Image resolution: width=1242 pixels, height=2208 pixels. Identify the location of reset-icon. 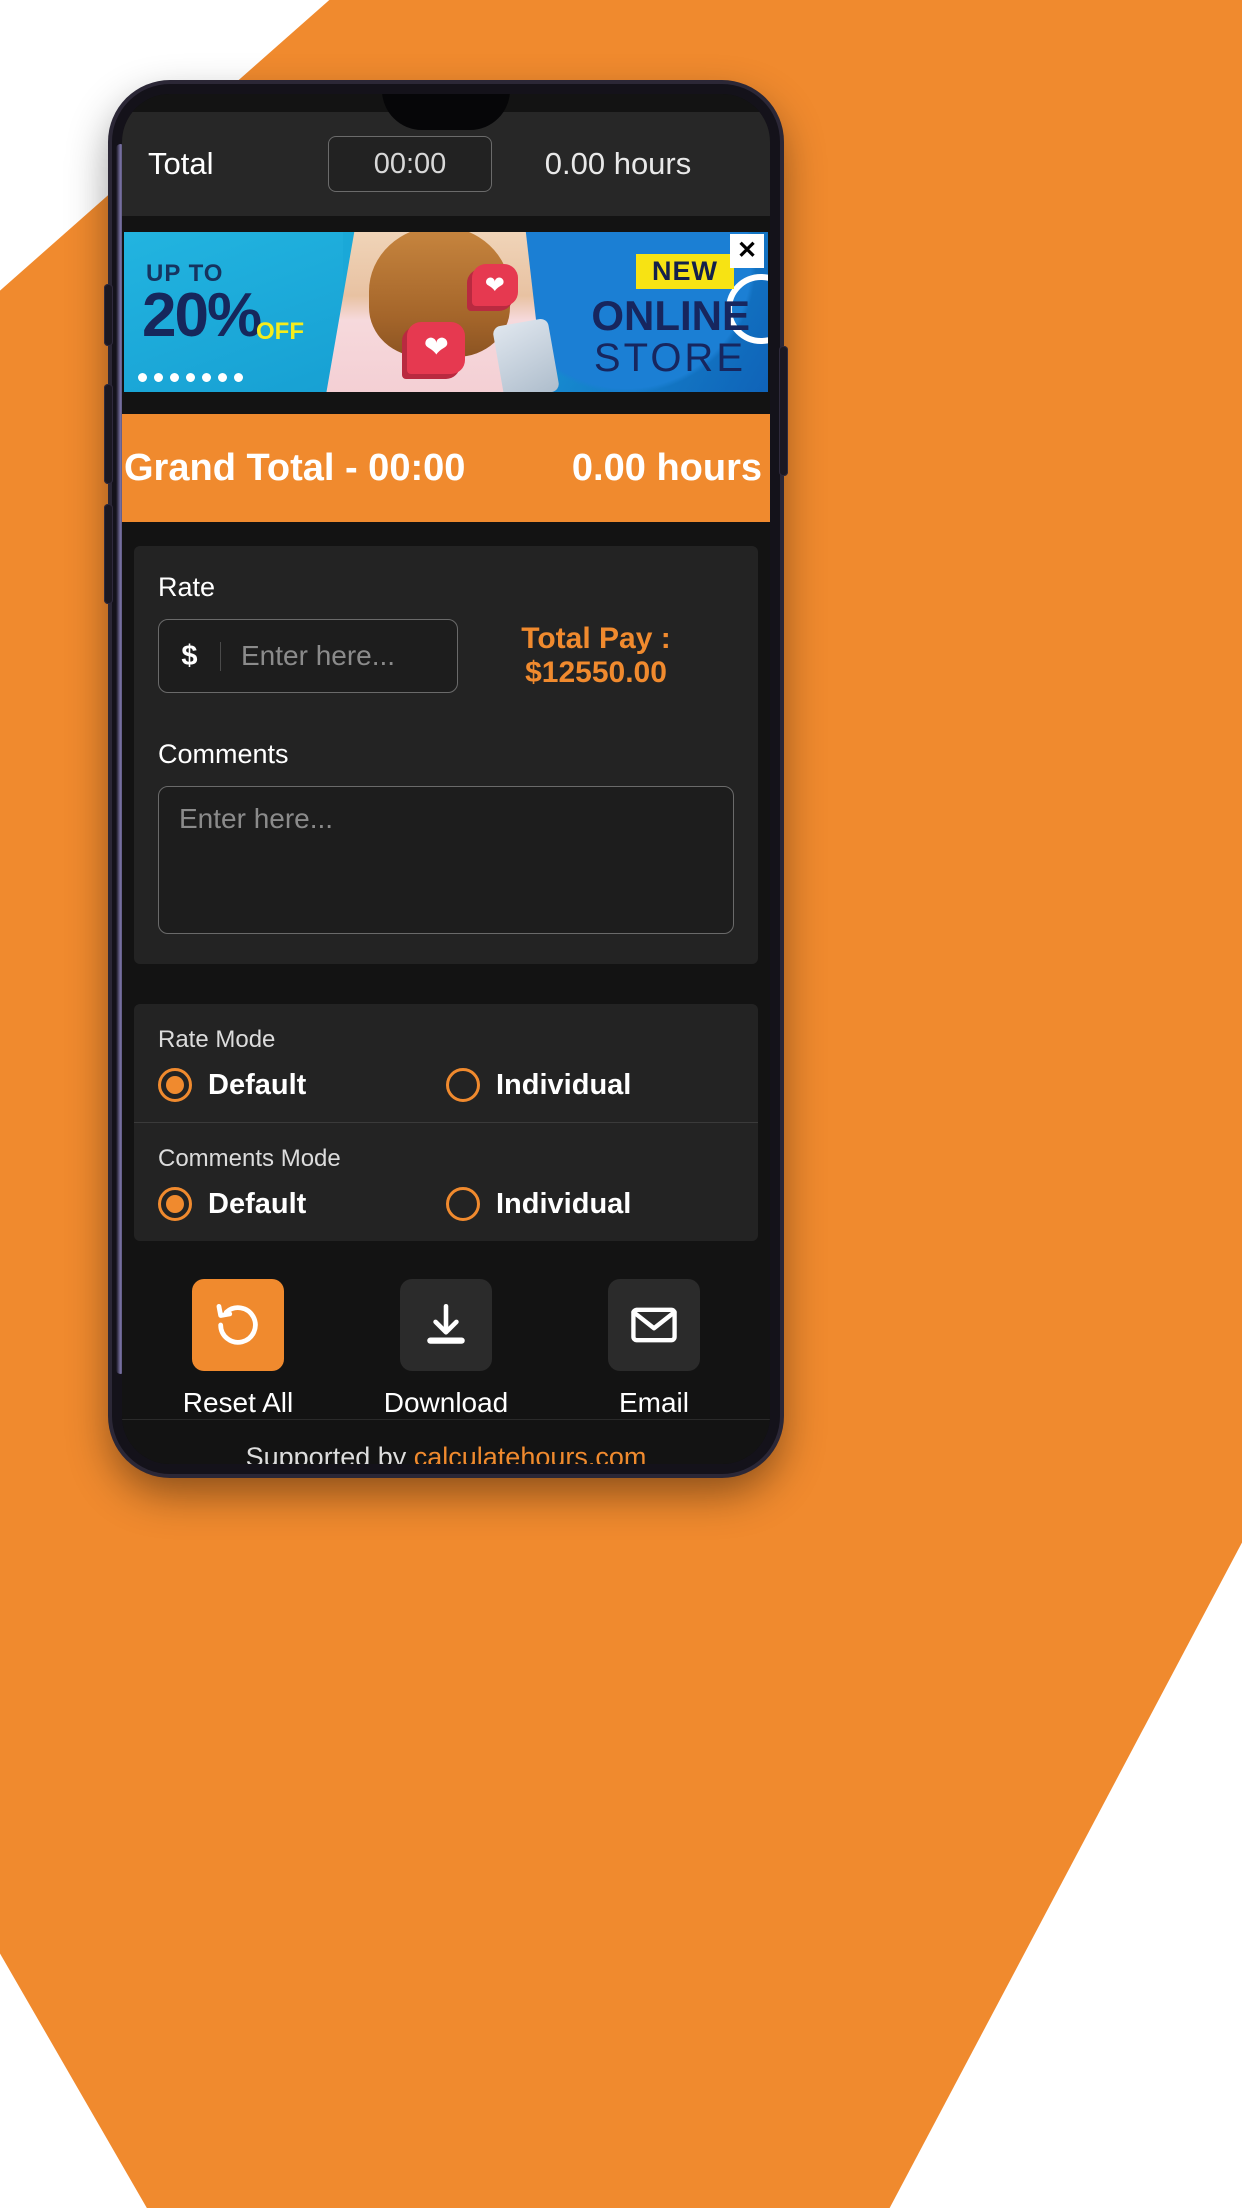
(238, 1325).